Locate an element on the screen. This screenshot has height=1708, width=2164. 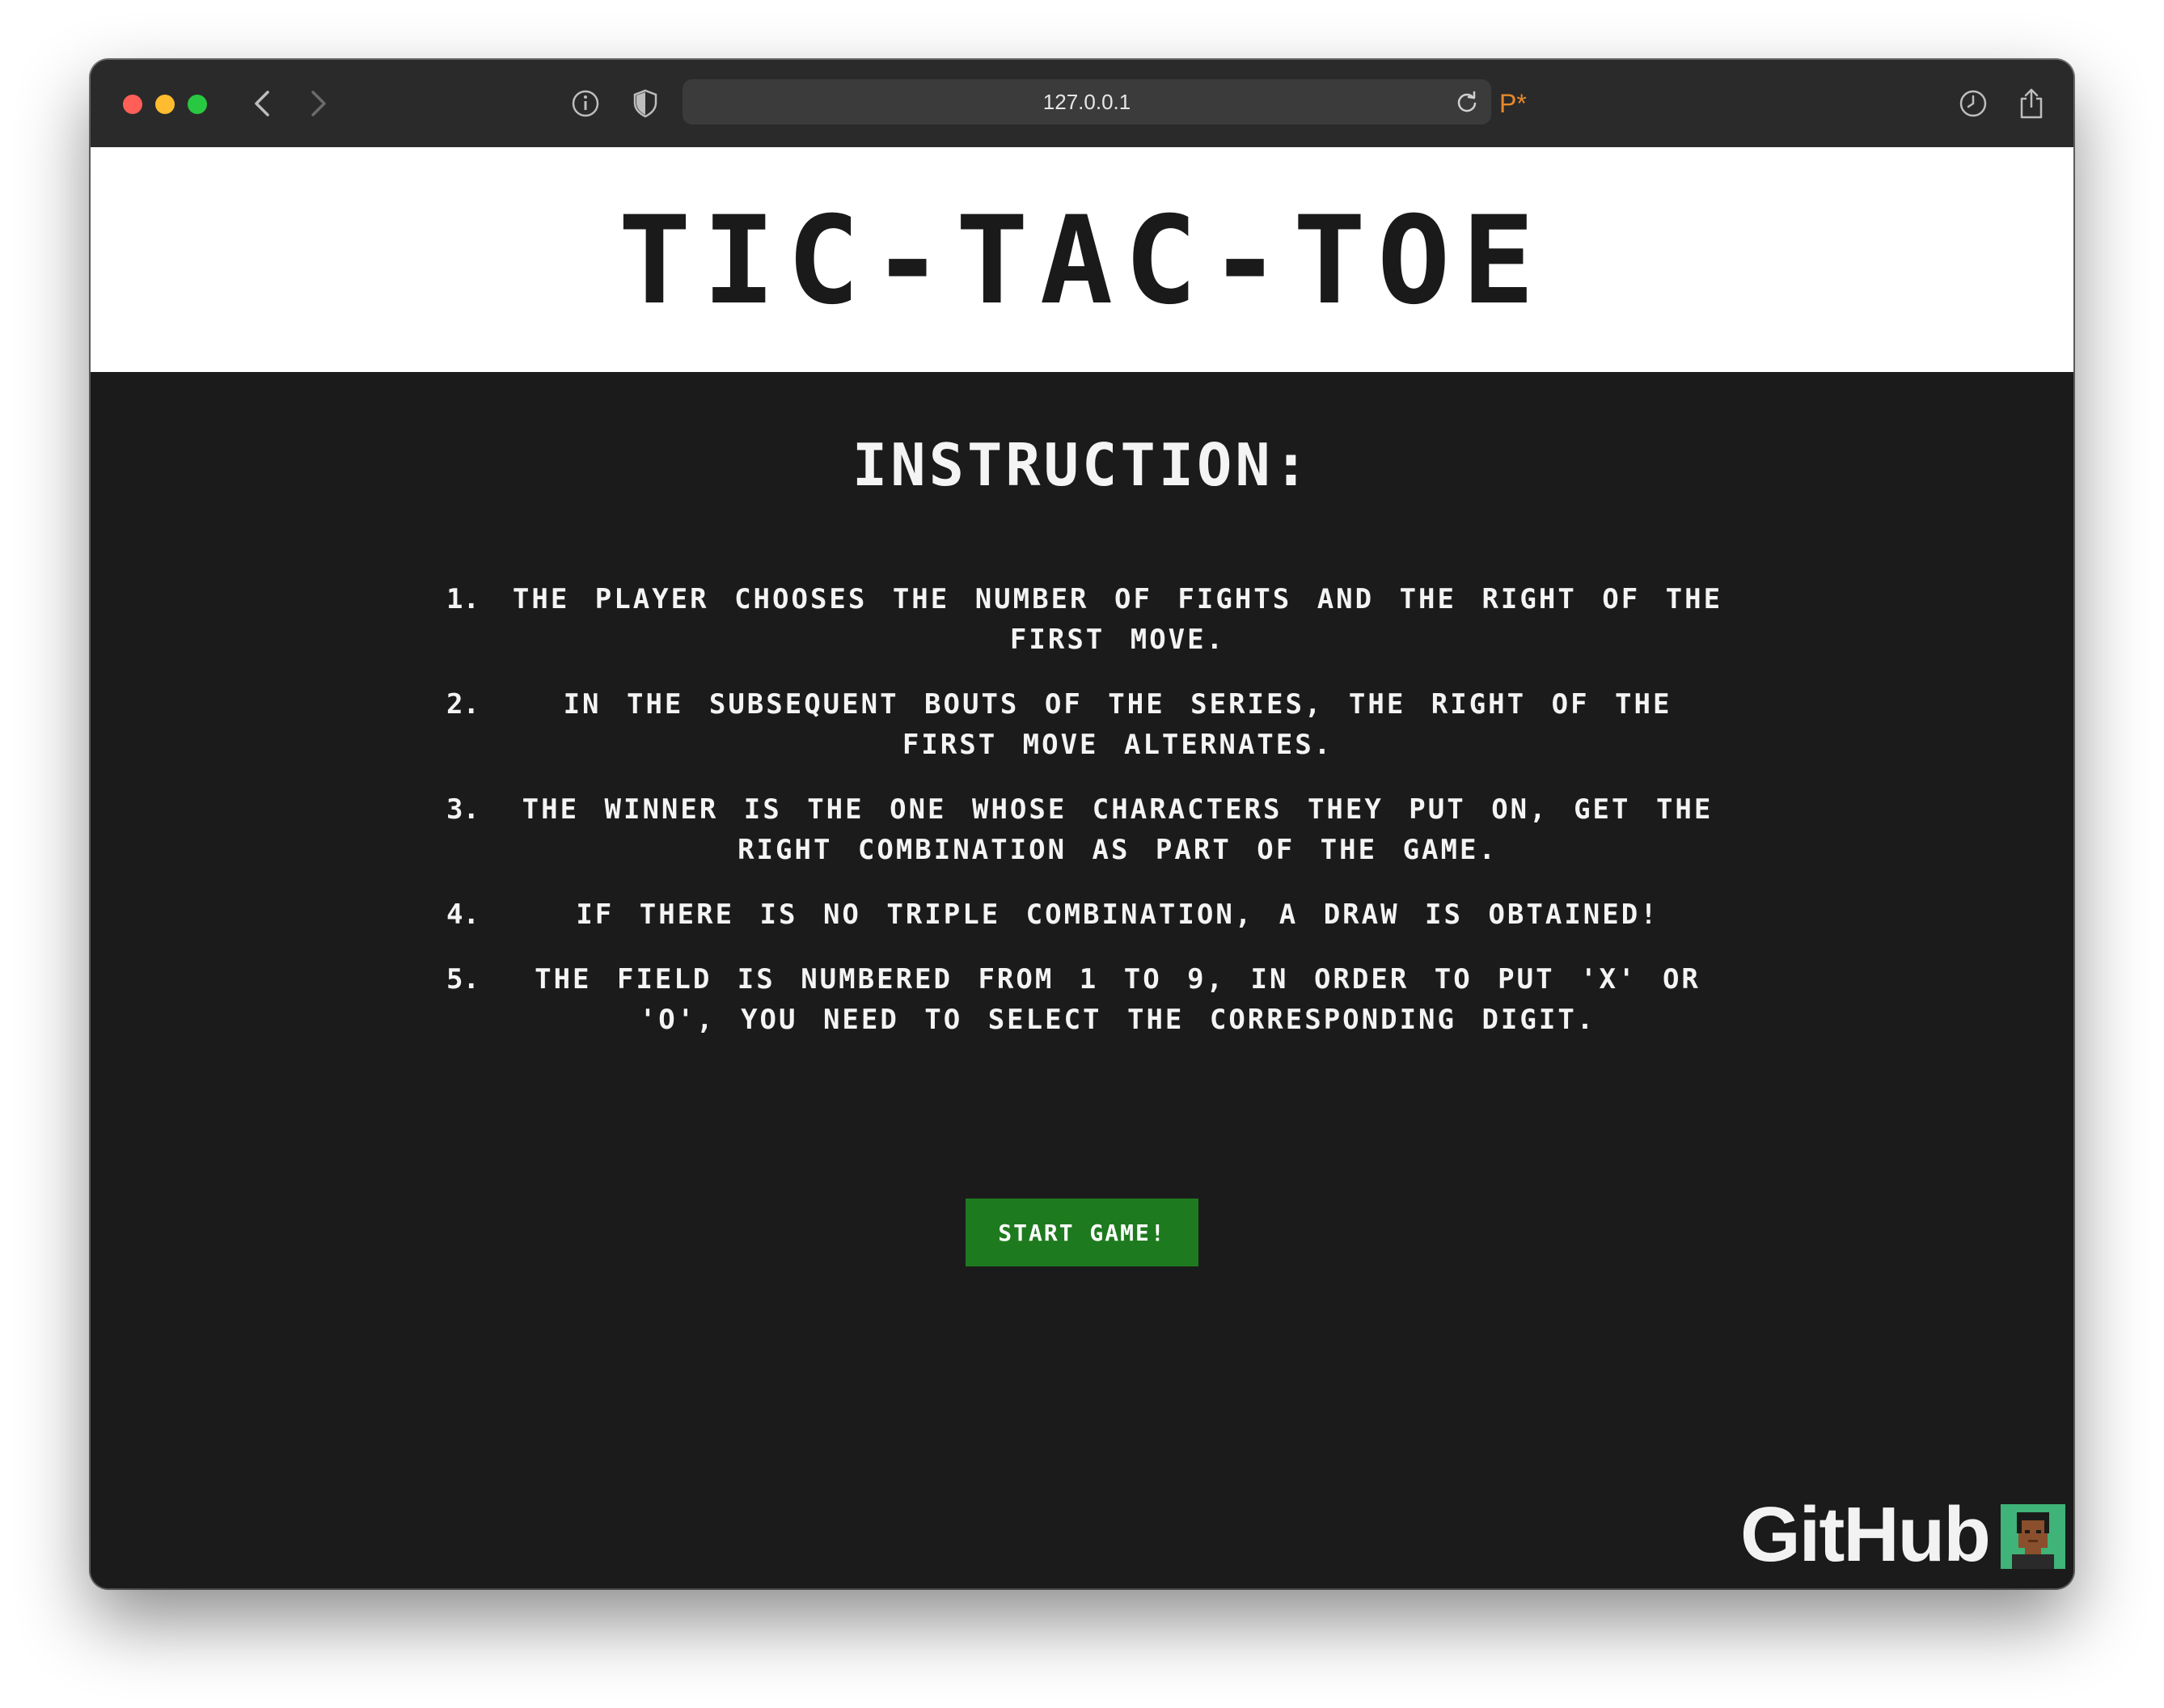
list-item-number: 1. is located at coordinates (463, 599).